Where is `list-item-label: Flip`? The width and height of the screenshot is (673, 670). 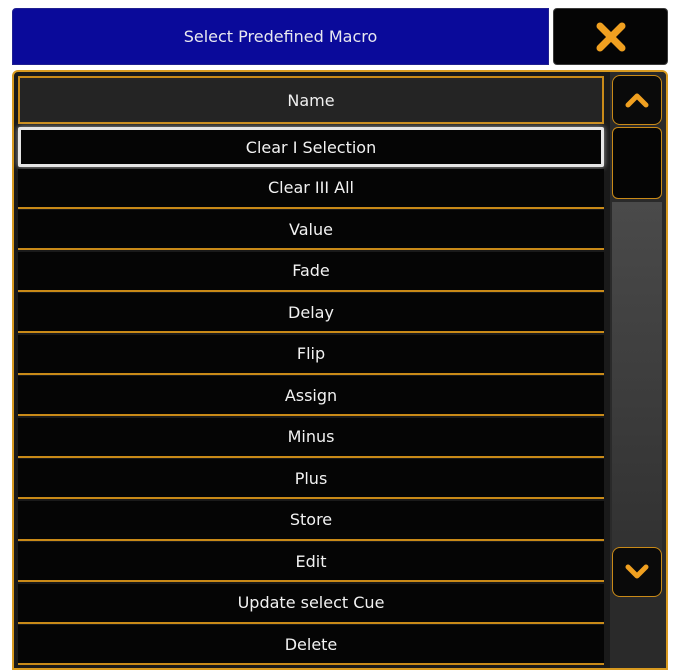 list-item-label: Flip is located at coordinates (311, 353).